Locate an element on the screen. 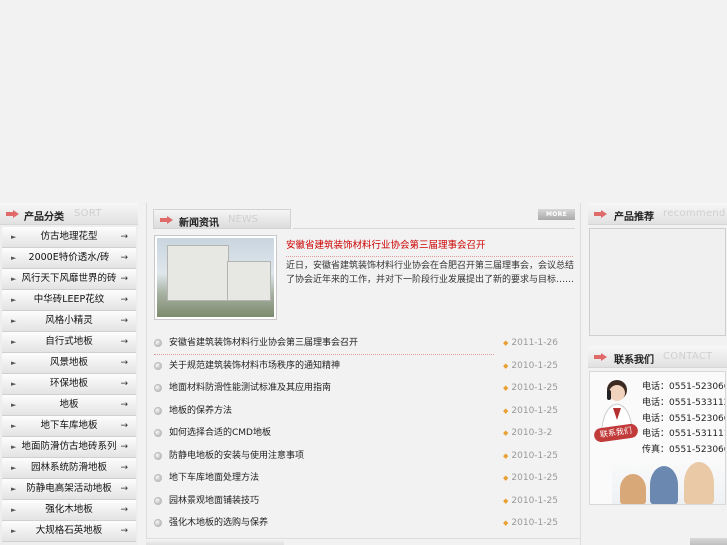 Image resolution: width=727 pixels, height=545 pixels. news-title: 新闻资讯 is located at coordinates (199, 223).